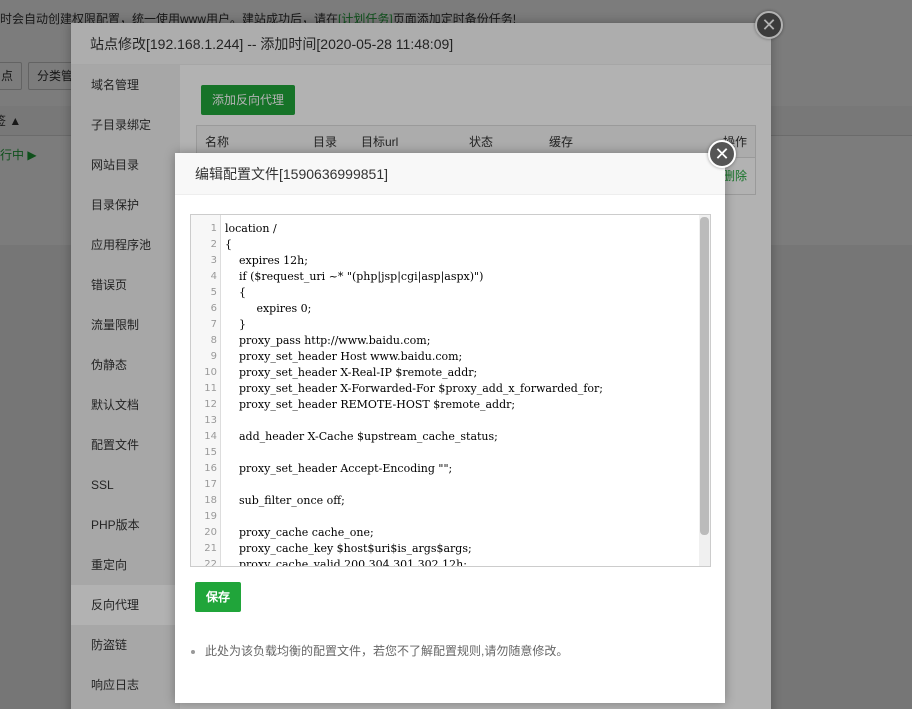 The height and width of the screenshot is (709, 912). What do you see at coordinates (210, 548) in the screenshot?
I see `line-number: 21` at bounding box center [210, 548].